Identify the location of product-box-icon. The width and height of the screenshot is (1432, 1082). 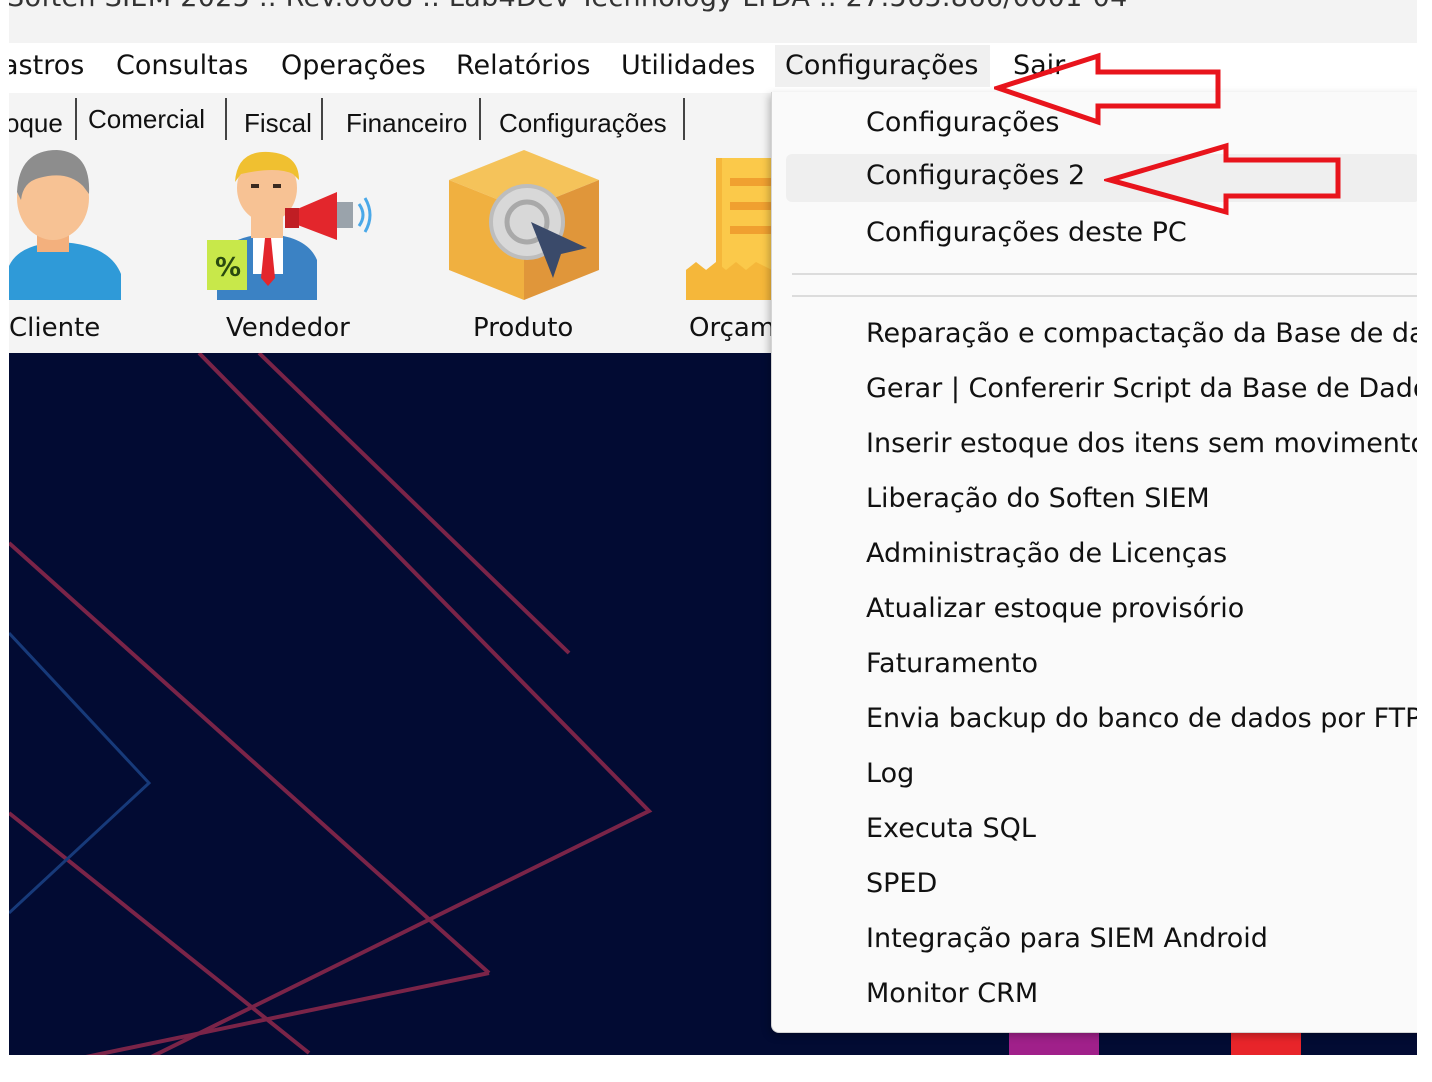
(526, 225).